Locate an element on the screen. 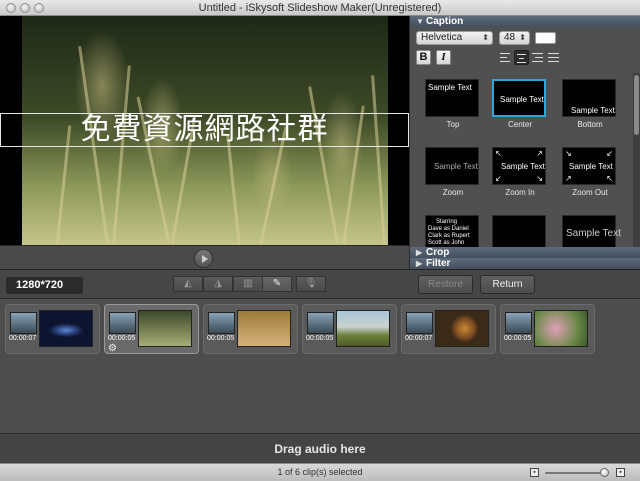  caption-text: 免費資源網路社群 is located at coordinates (204, 129).